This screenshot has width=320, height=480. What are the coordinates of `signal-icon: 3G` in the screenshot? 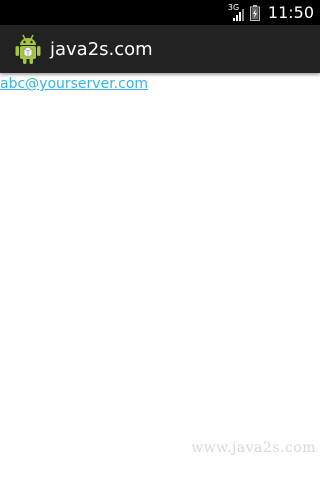 It's located at (237, 12).